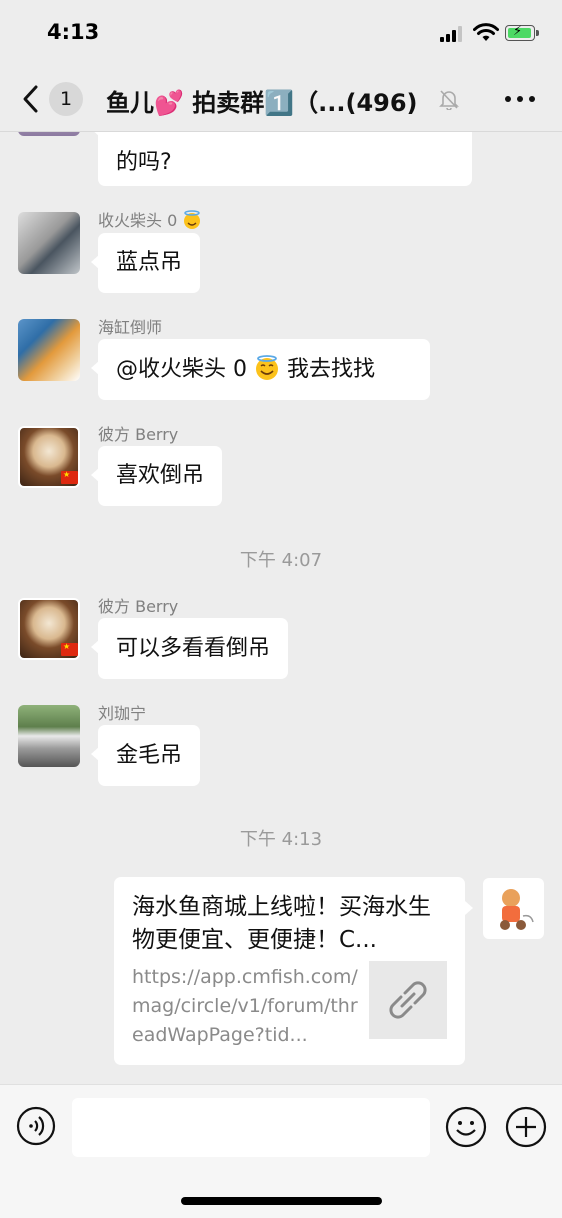  I want to click on battery-nub, so click(537, 33).